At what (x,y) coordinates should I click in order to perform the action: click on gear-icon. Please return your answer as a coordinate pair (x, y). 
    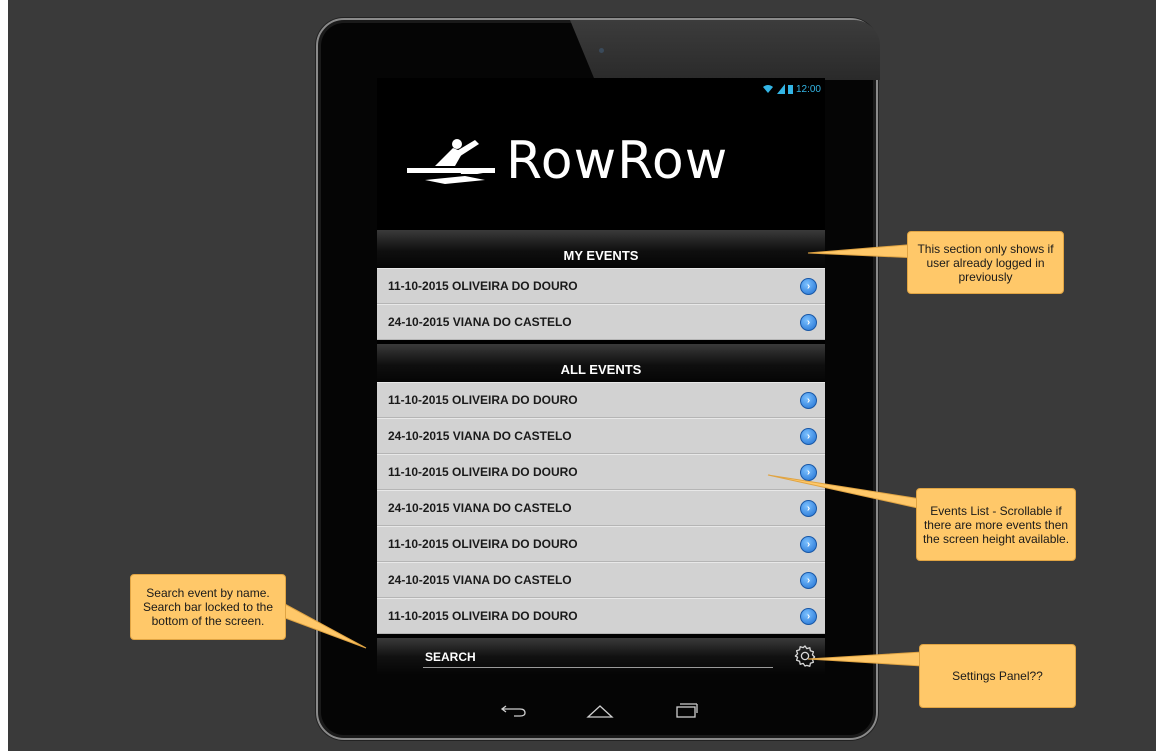
    Looking at the image, I should click on (805, 656).